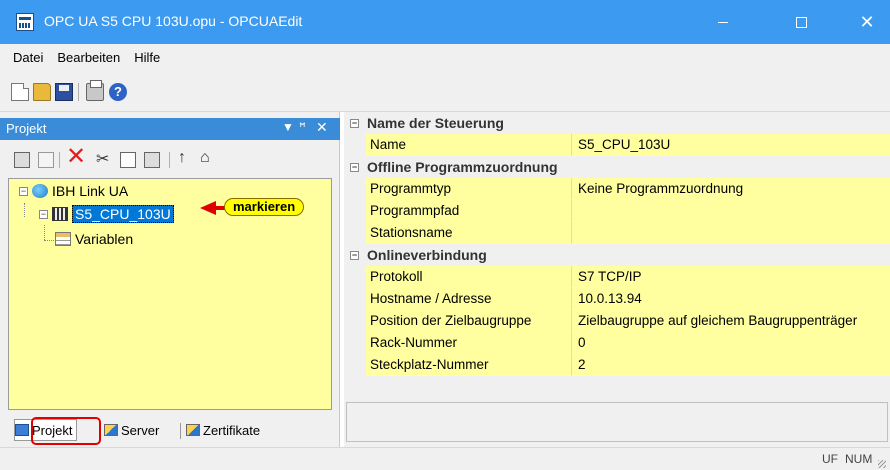 The width and height of the screenshot is (890, 470). Describe the element at coordinates (180, 431) in the screenshot. I see `tab-separator` at that location.